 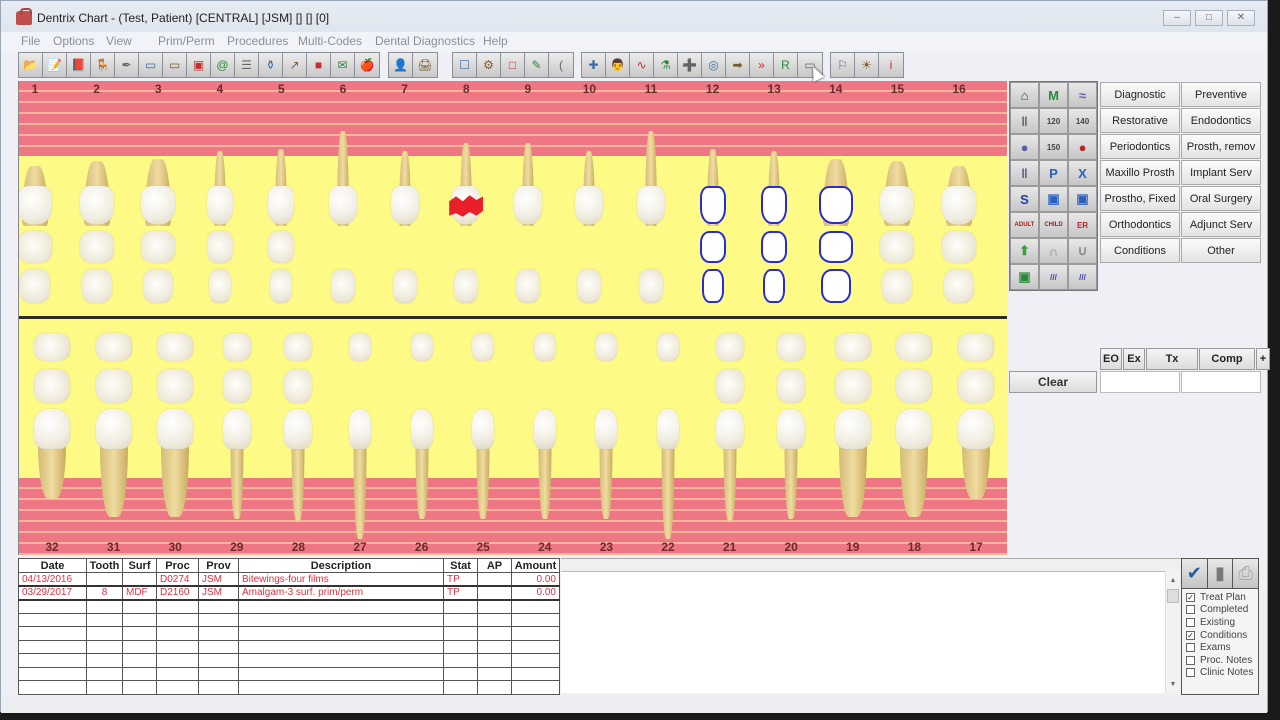 What do you see at coordinates (1053, 147) in the screenshot?
I see `probe-150-button: 150` at bounding box center [1053, 147].